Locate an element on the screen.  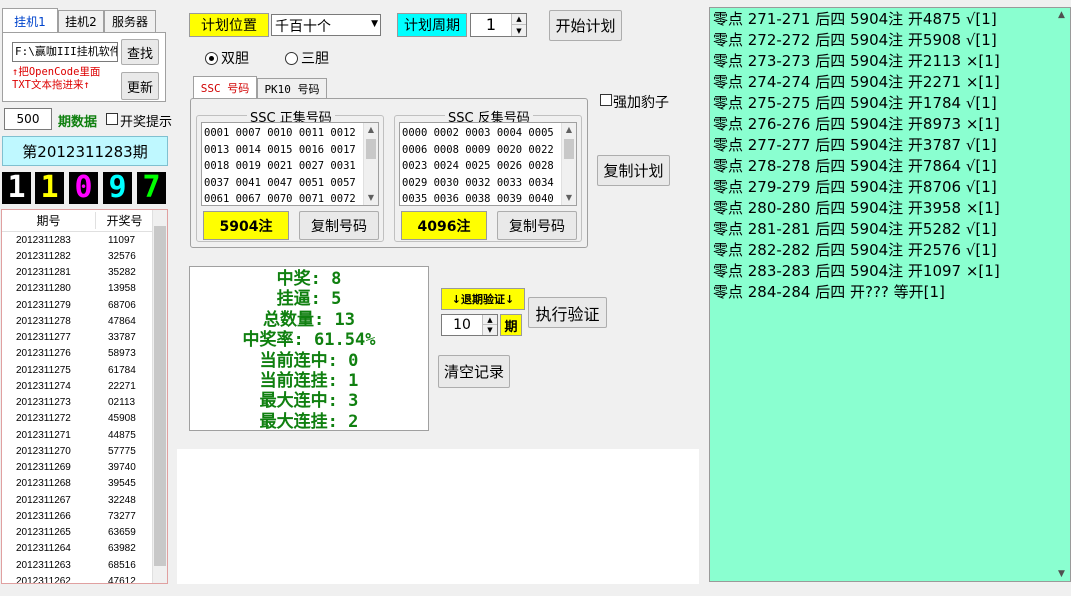
clear-records-button: 清空记录 is located at coordinates (474, 371).